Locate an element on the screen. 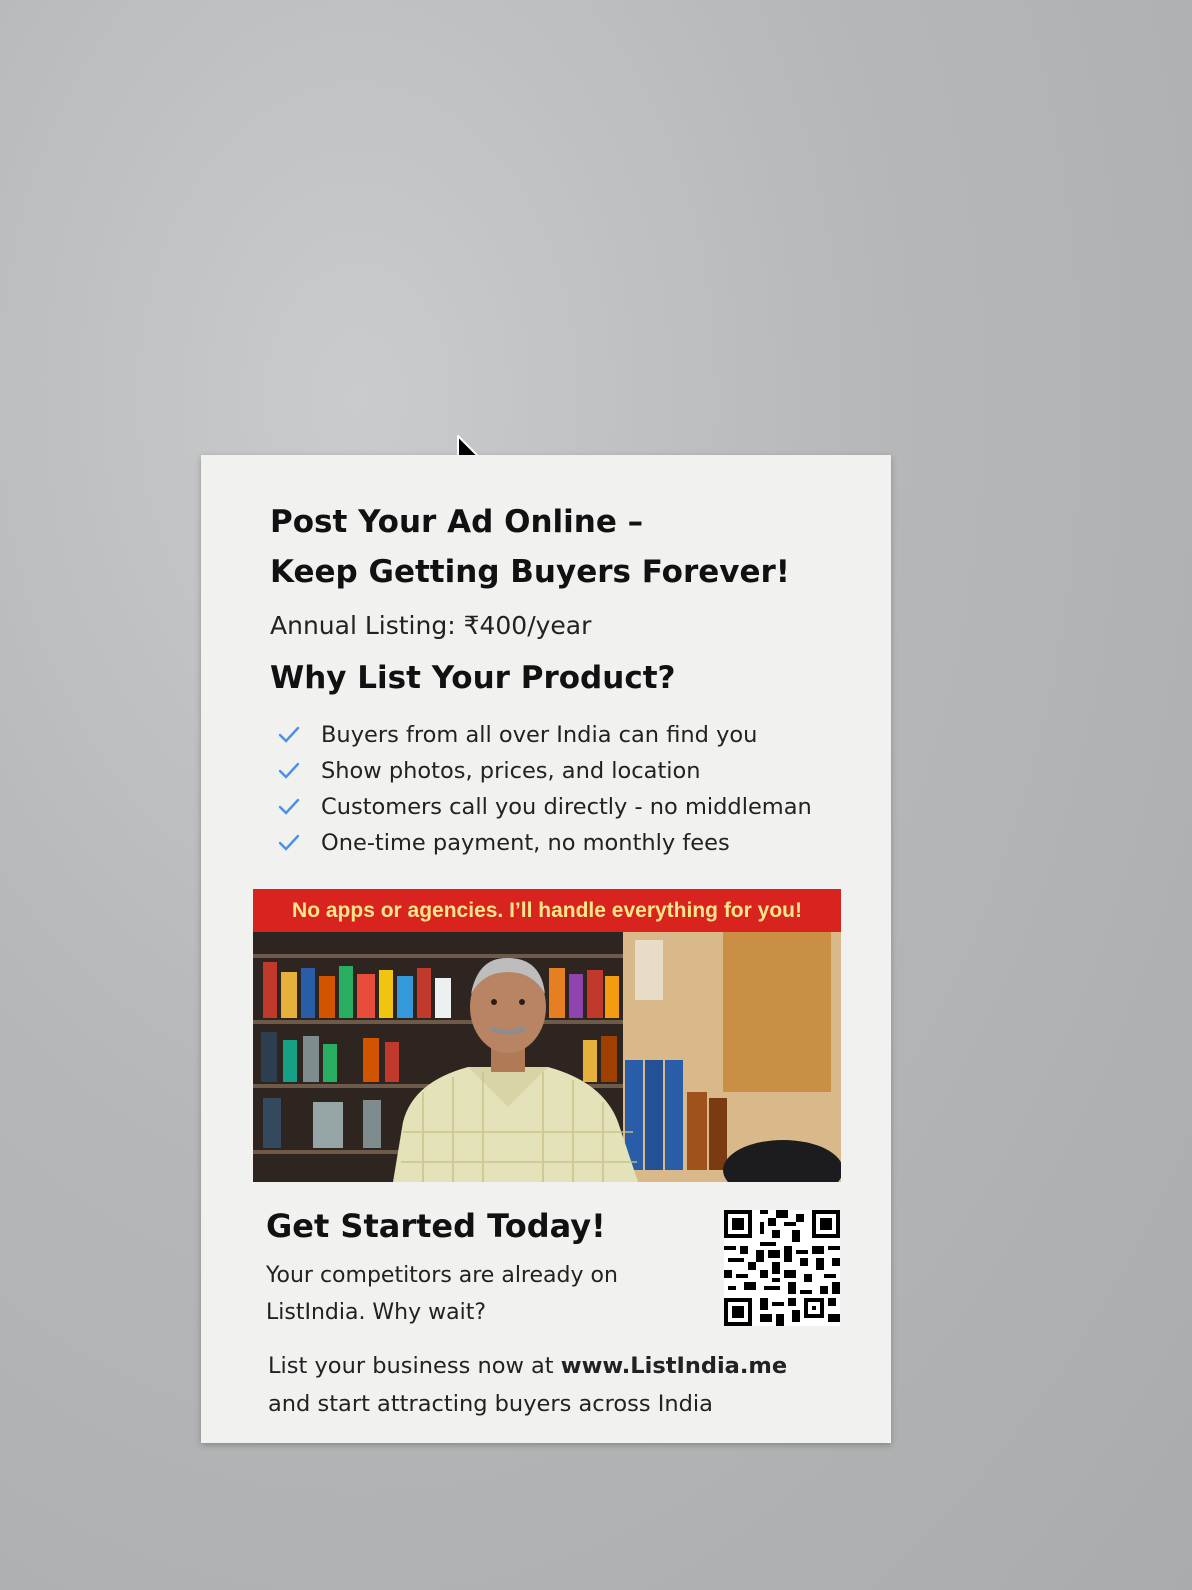  benefit-text: One-time payment, no monthly fees is located at coordinates (525, 843).